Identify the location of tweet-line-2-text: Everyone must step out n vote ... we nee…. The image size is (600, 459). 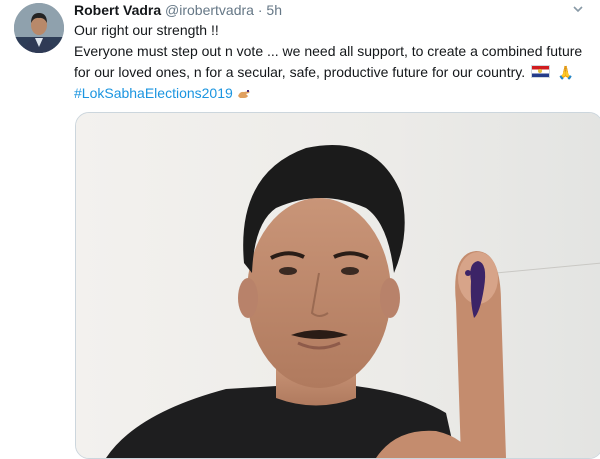
(328, 61).